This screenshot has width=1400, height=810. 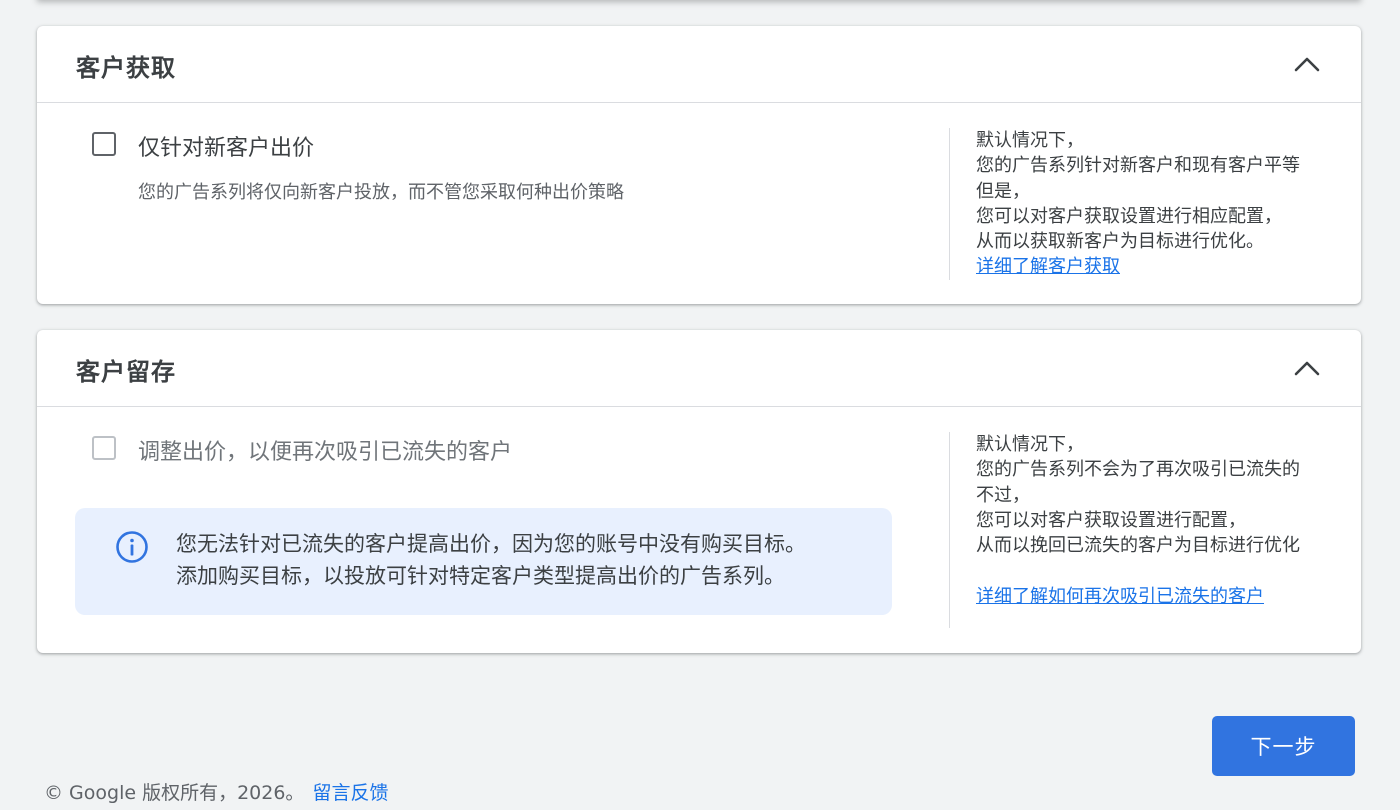 What do you see at coordinates (1129, 216) in the screenshot?
I see `help-text-line: 您可以对客户获取设置进行相应配置，` at bounding box center [1129, 216].